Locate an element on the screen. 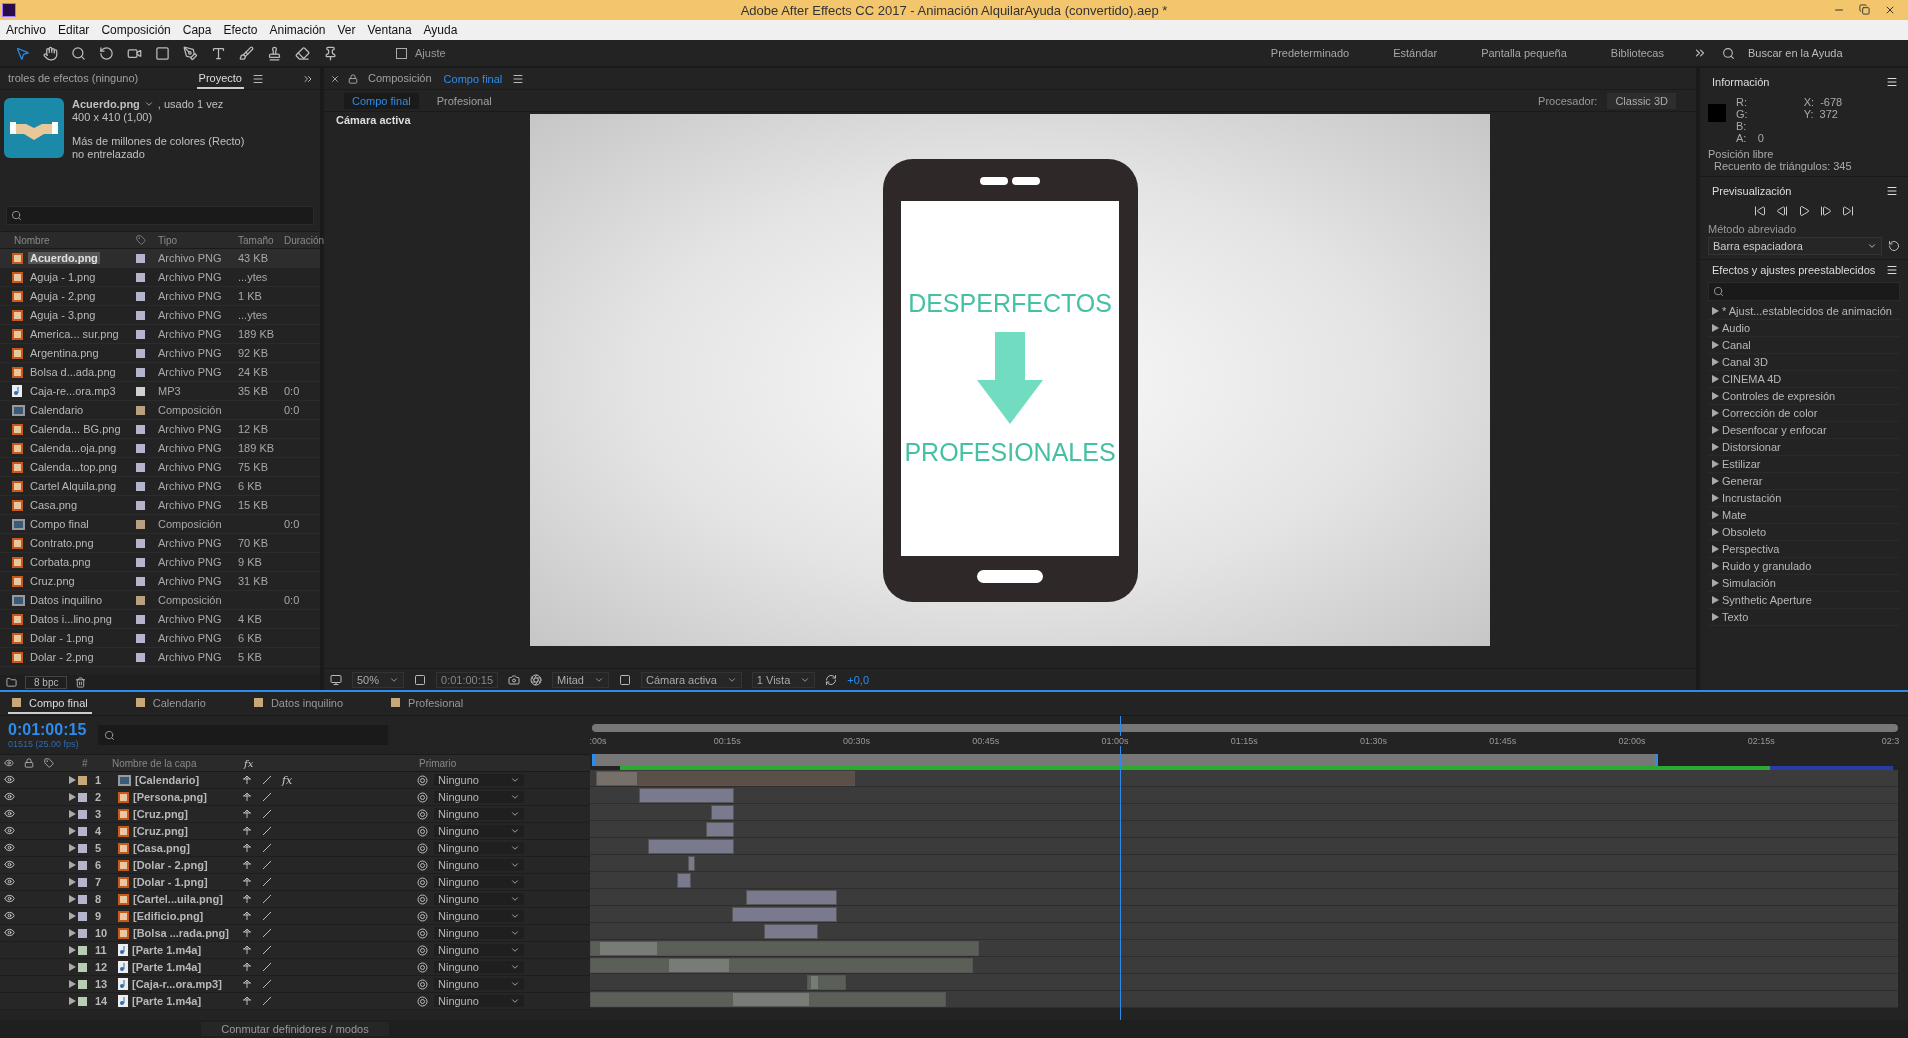  exposure-value: +0,0 is located at coordinates (858, 679).